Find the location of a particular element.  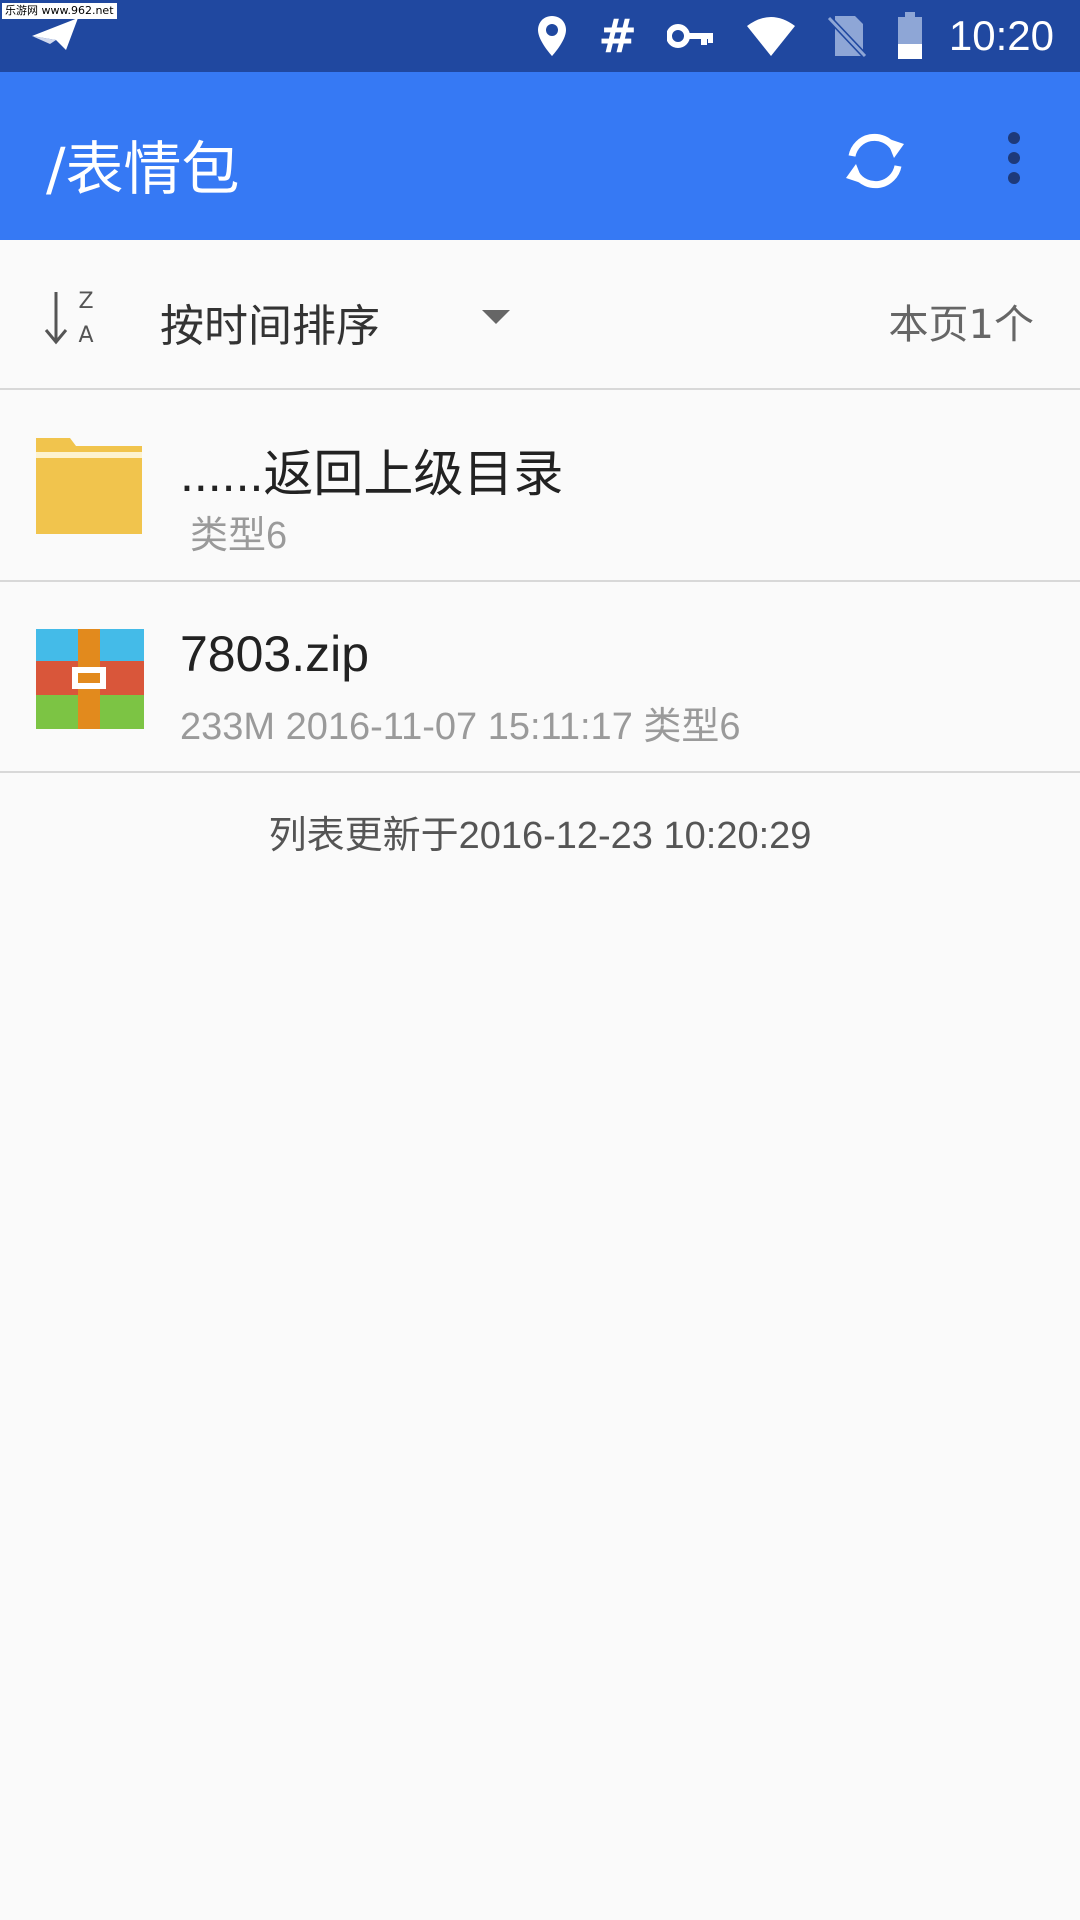

file-meta: 类型6 is located at coordinates (239, 536).